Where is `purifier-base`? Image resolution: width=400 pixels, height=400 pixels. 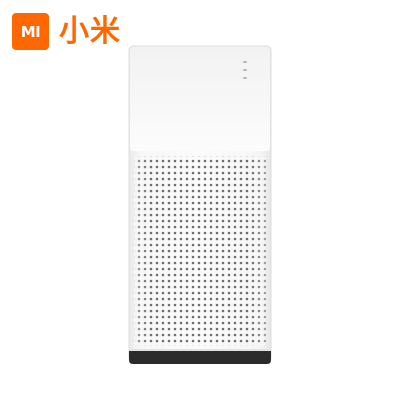 purifier-base is located at coordinates (200, 357).